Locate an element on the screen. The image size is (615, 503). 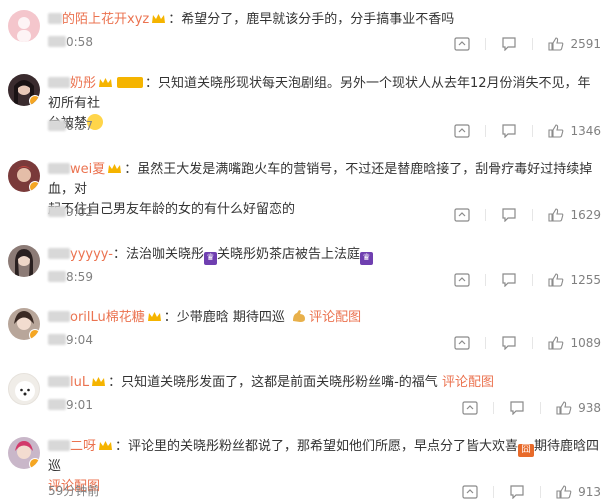
username: 奶彤 is located at coordinates (72, 83).